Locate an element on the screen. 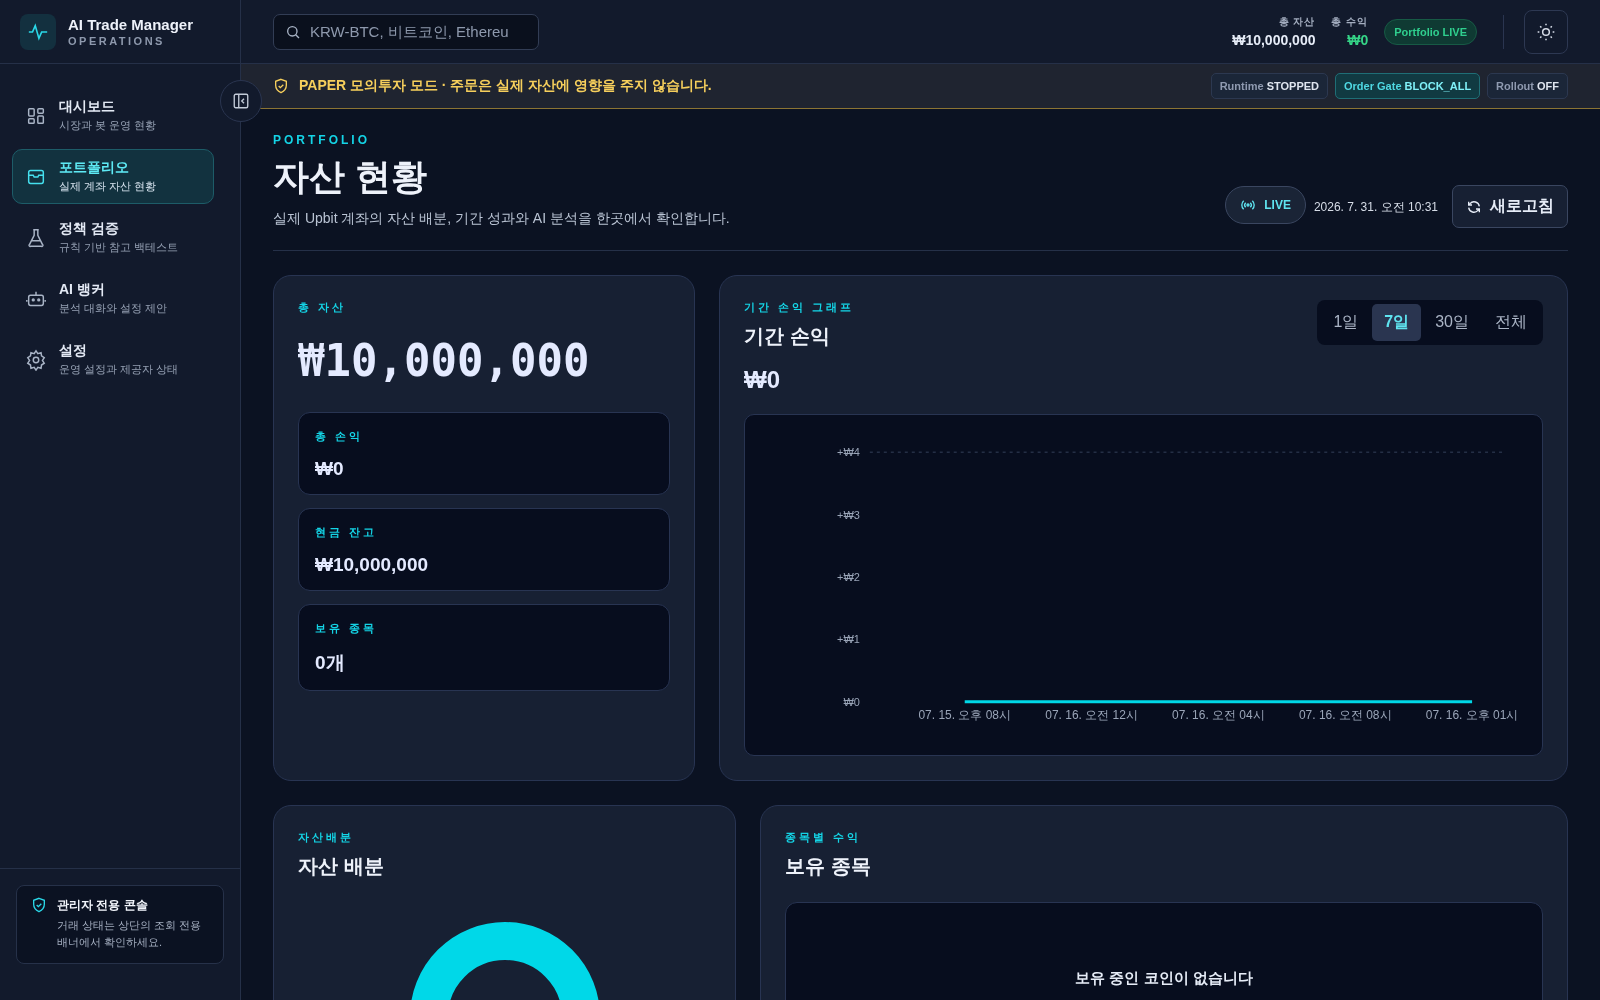  sun-icon is located at coordinates (1546, 31).